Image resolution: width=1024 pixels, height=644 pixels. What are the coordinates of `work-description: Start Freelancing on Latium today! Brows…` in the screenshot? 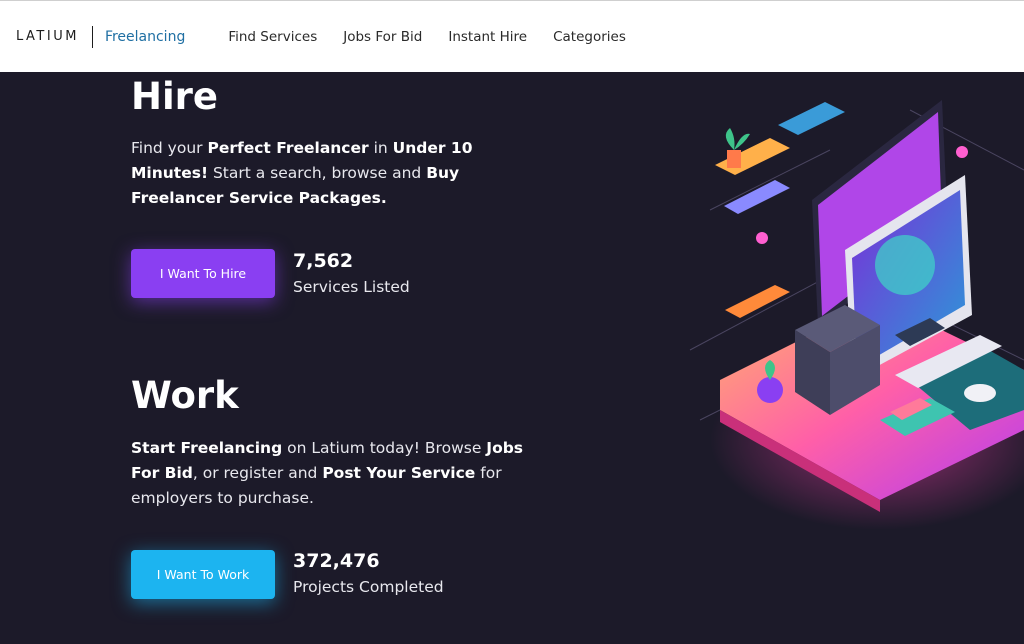 It's located at (327, 473).